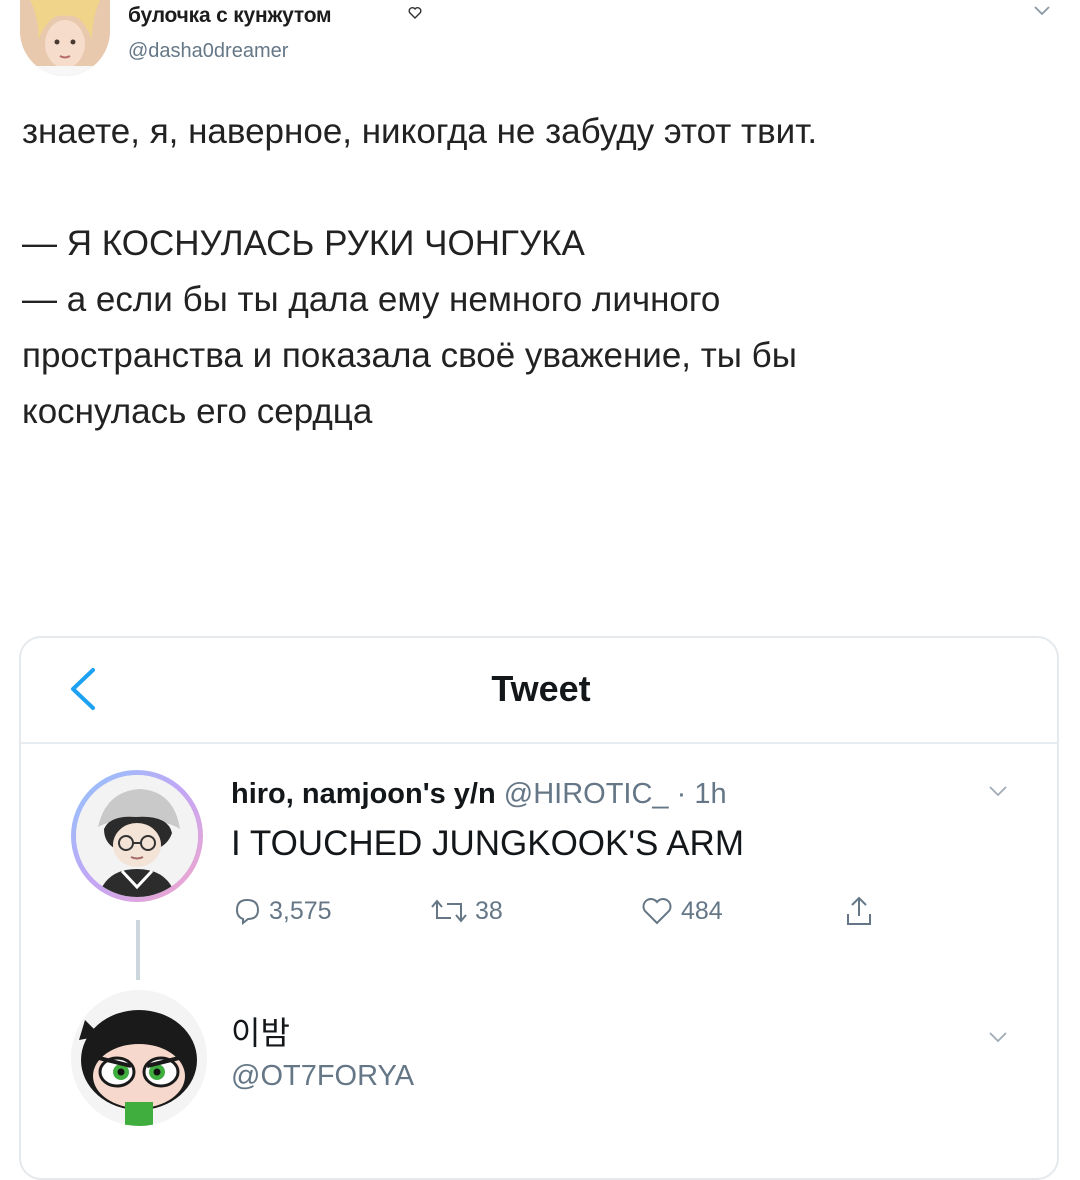  I want to click on share-button, so click(862, 911).